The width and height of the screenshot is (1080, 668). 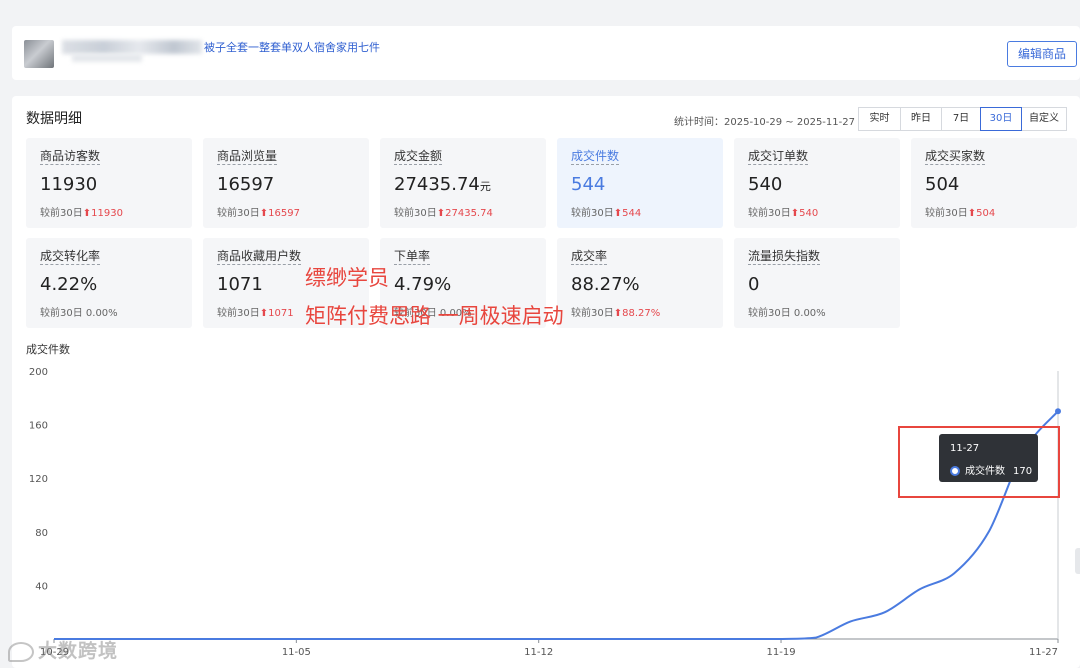 I want to click on x-tick-label: 11-27, so click(x=1043, y=652).